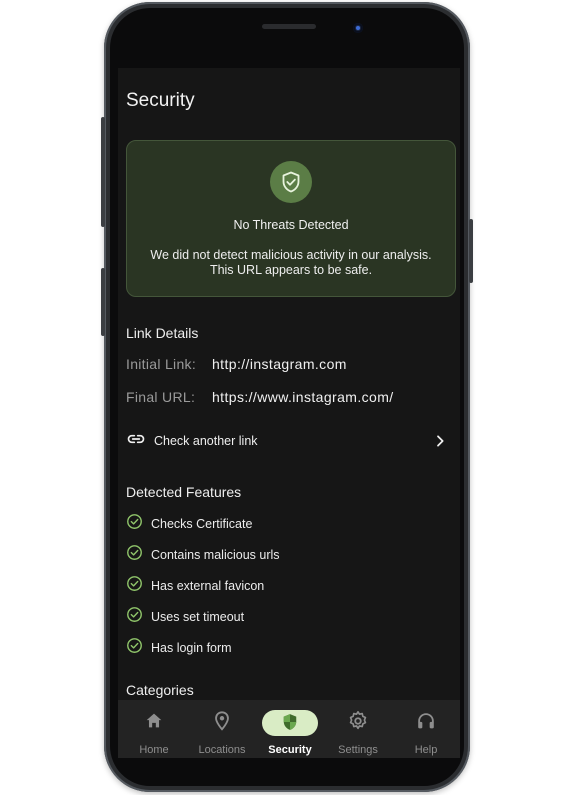 The image size is (575, 795). Describe the element at coordinates (290, 750) in the screenshot. I see `nav-security-label: Security` at that location.